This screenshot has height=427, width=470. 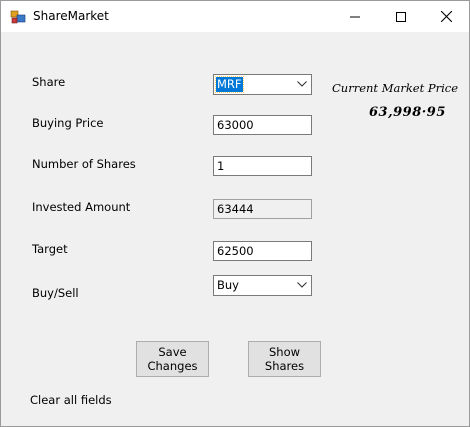 What do you see at coordinates (49, 82) in the screenshot?
I see `share-label: Share` at bounding box center [49, 82].